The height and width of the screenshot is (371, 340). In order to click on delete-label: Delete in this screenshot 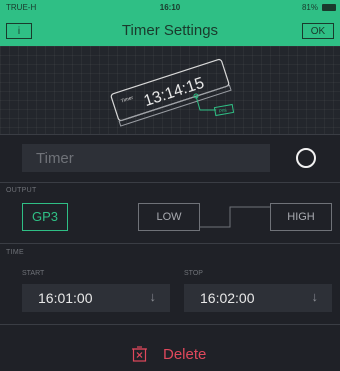, I will do `click(185, 354)`.